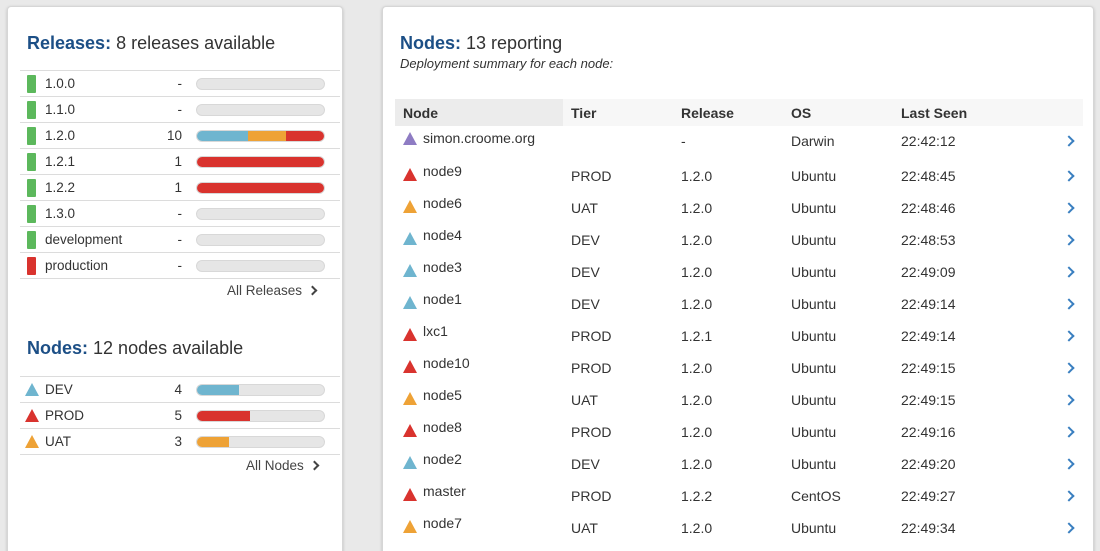 The width and height of the screenshot is (1100, 551). What do you see at coordinates (739, 142) in the screenshot?
I see `node-row: simon.croome.org - Darwin 22:42:12` at bounding box center [739, 142].